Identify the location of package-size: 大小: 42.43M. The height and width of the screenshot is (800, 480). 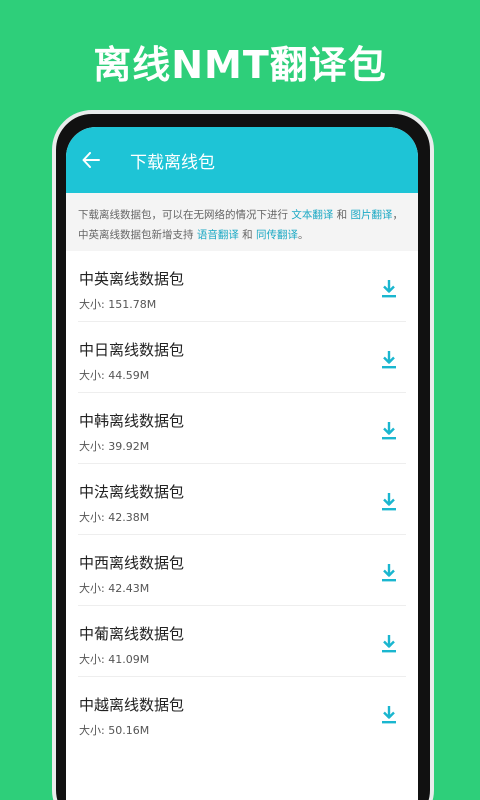
(114, 588).